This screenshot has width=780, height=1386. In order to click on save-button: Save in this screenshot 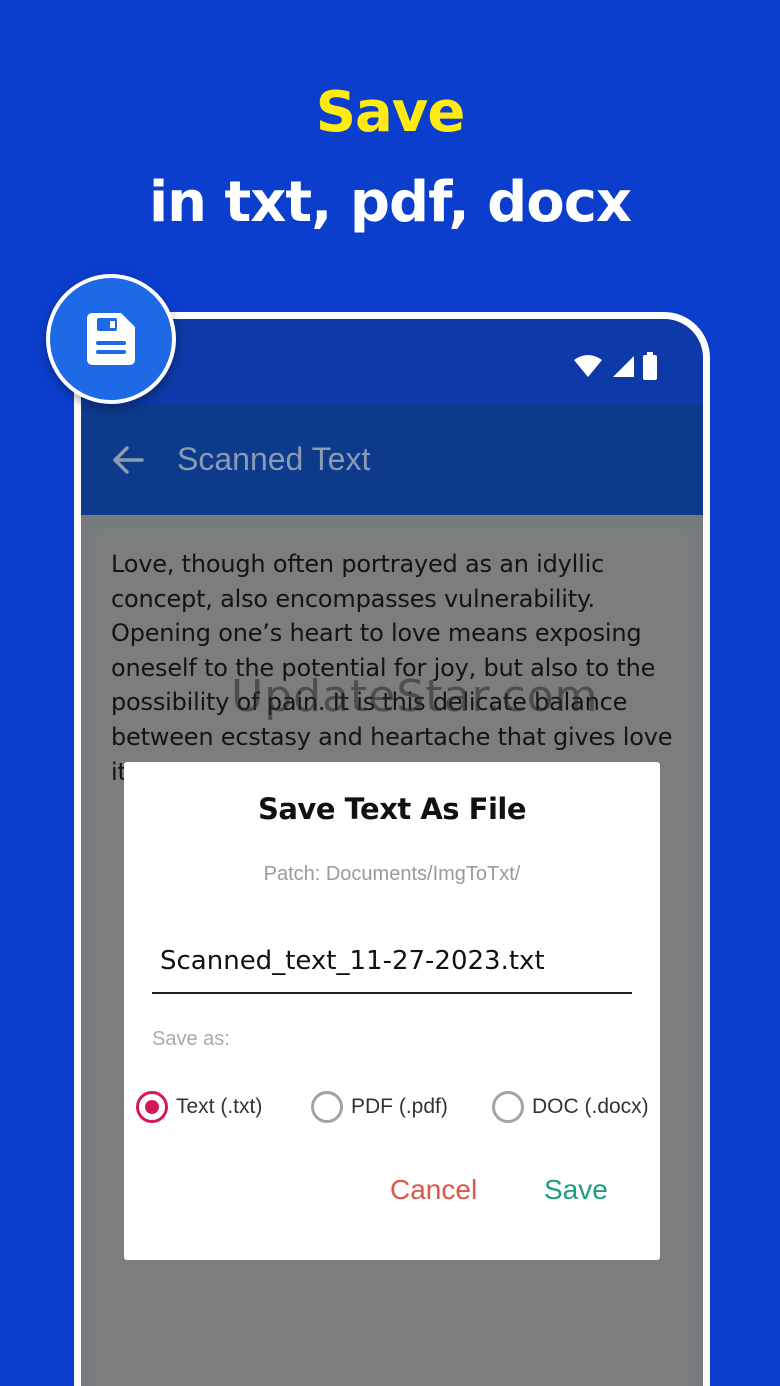, I will do `click(576, 1190)`.